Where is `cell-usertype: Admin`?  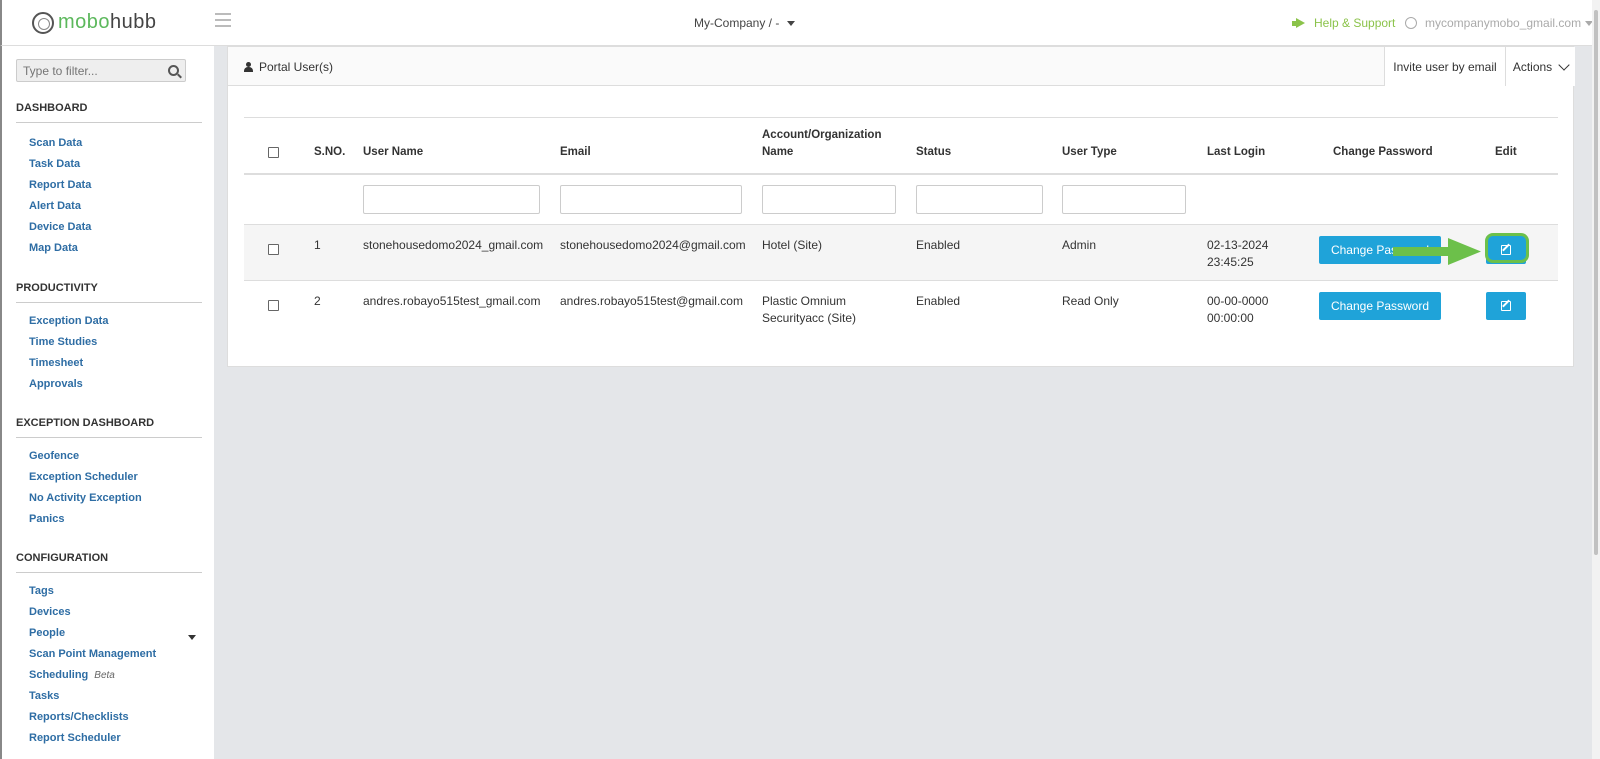 cell-usertype: Admin is located at coordinates (1079, 245).